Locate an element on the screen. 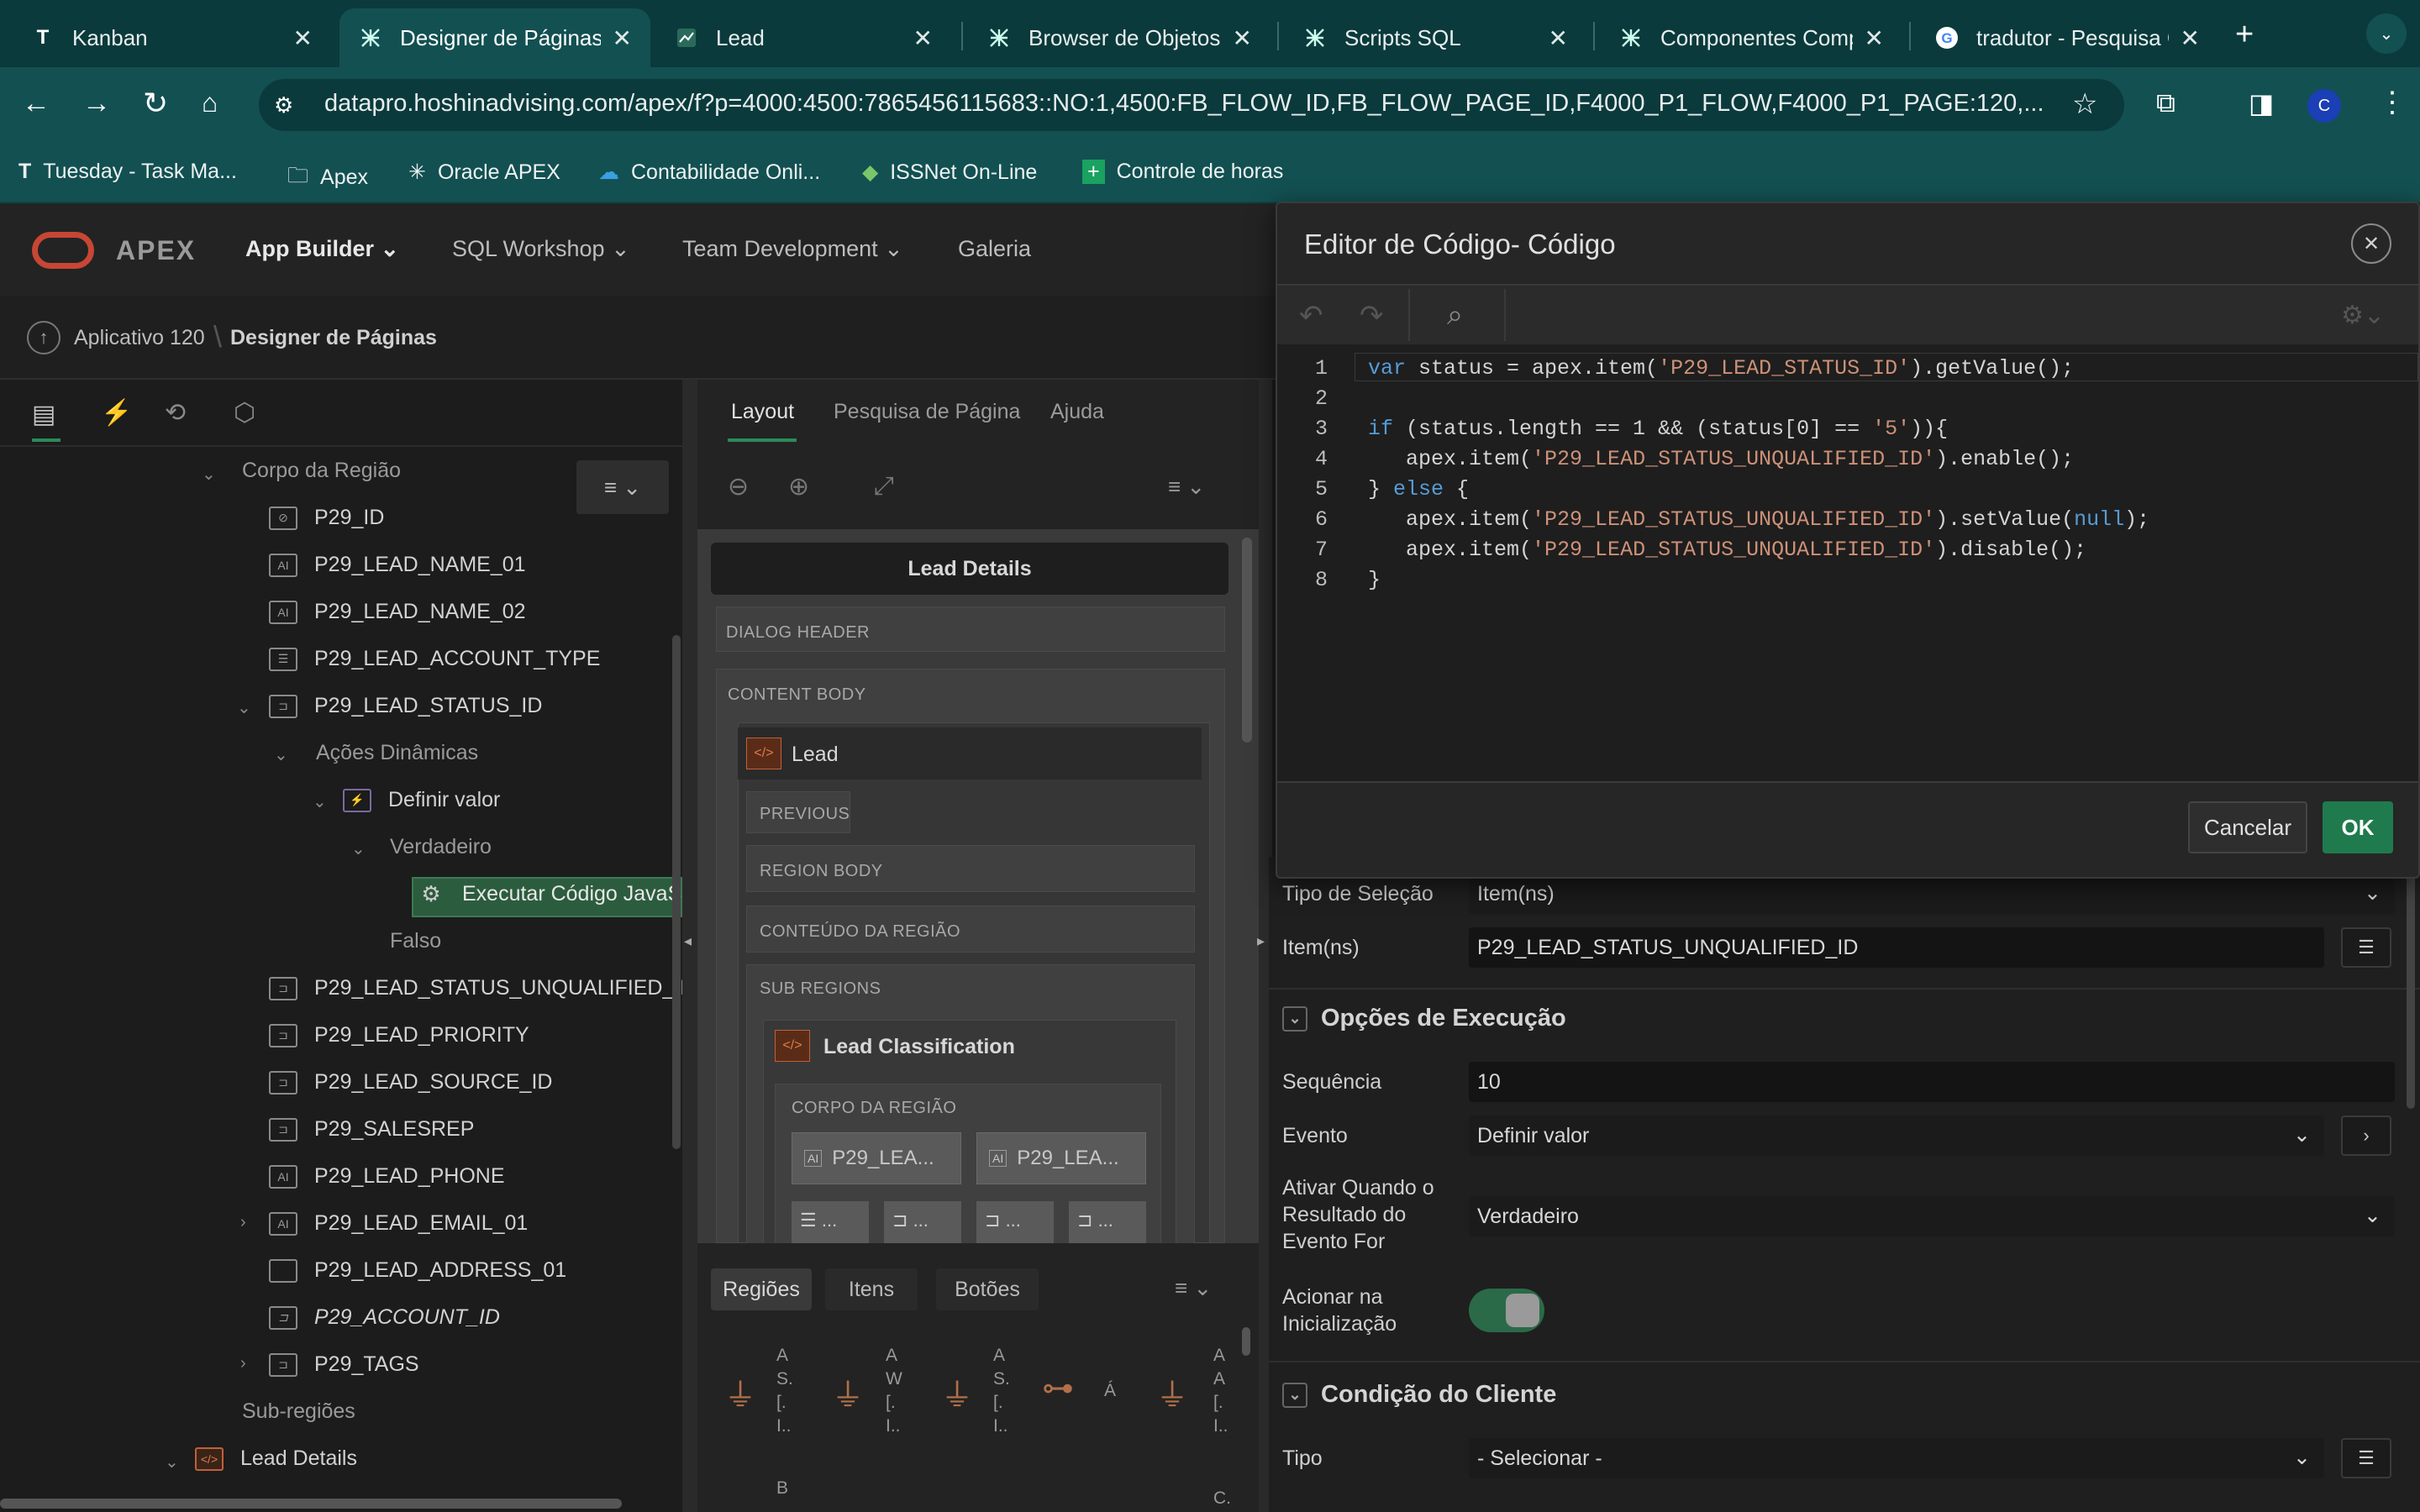 This screenshot has width=2420, height=1512. tree-node-account-id: ⊐ P29_ACCOUNT_ID is located at coordinates (384, 1317).